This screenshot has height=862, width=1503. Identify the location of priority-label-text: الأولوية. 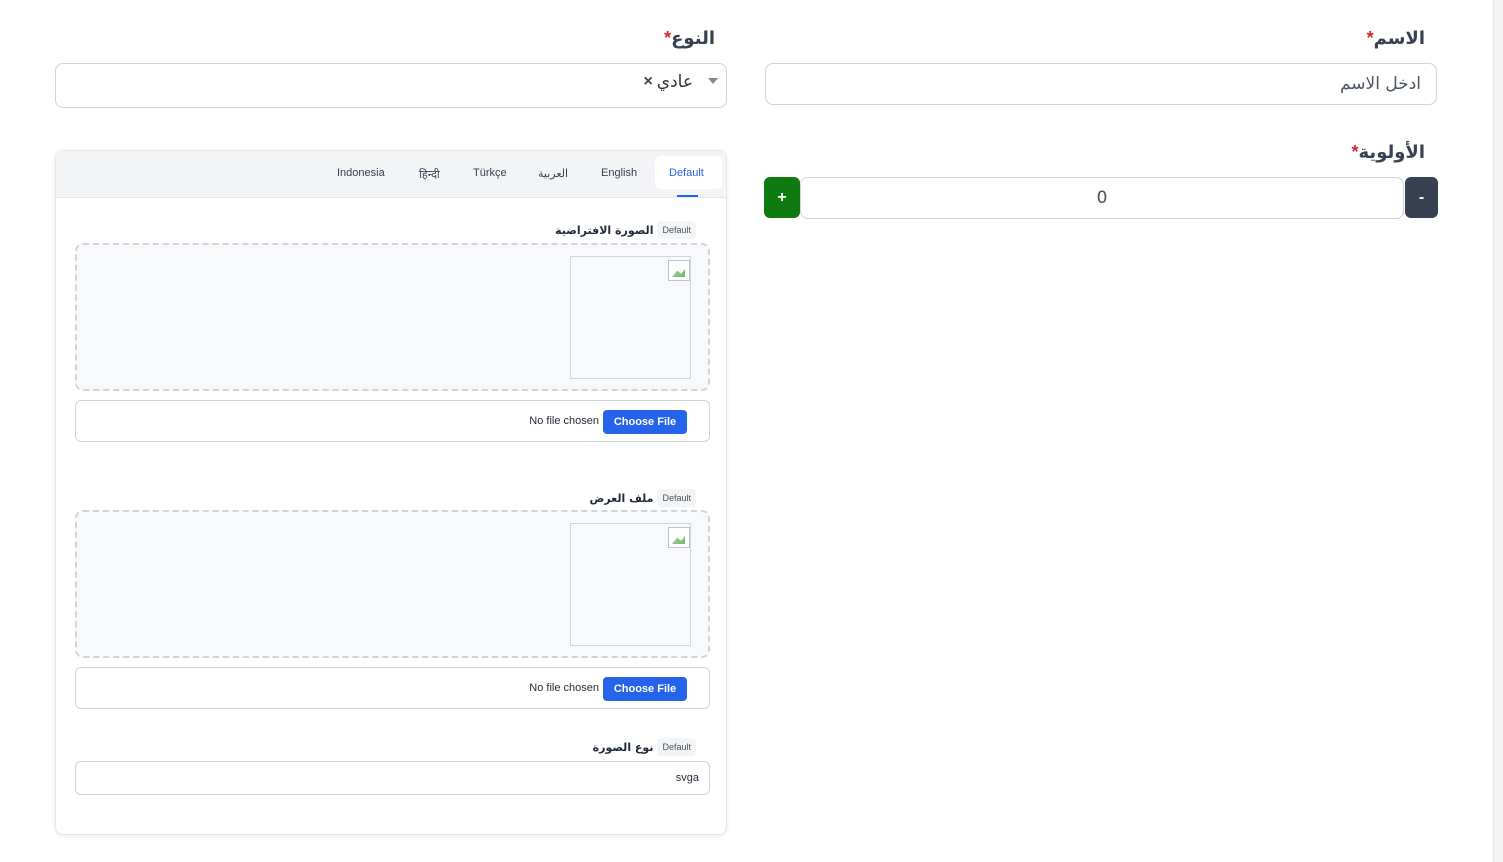
(1391, 152).